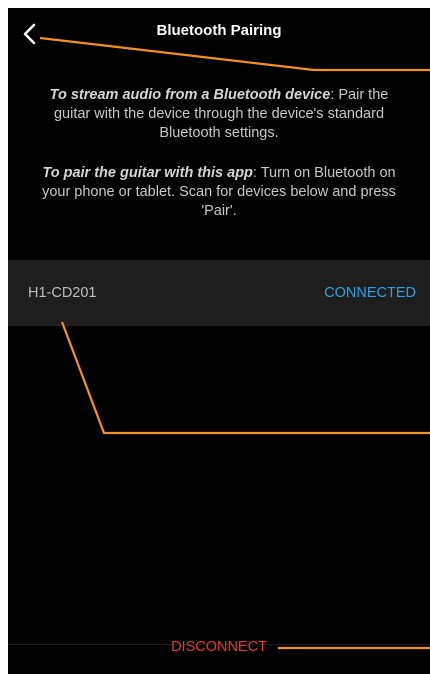 The image size is (430, 674). I want to click on device-name: H1-CD201, so click(62, 293).